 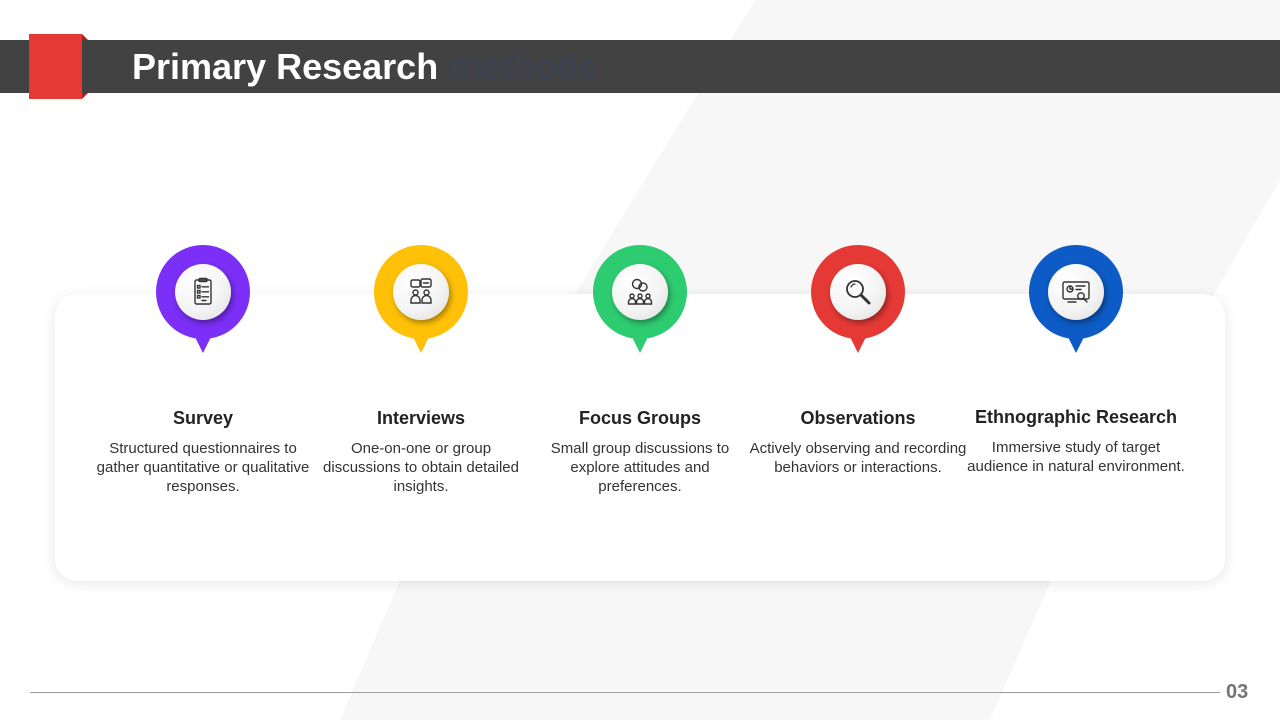 I want to click on slide-title-faded: methods, so click(x=523, y=66).